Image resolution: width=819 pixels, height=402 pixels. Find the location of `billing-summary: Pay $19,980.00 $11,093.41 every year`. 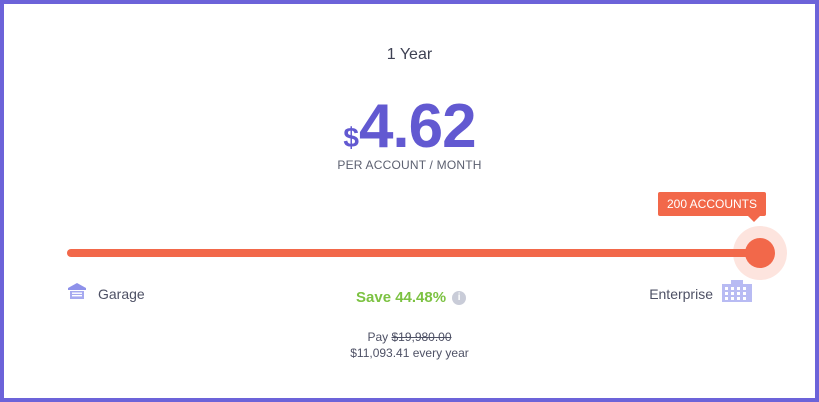

billing-summary: Pay $19,980.00 $11,093.41 every year is located at coordinates (409, 345).